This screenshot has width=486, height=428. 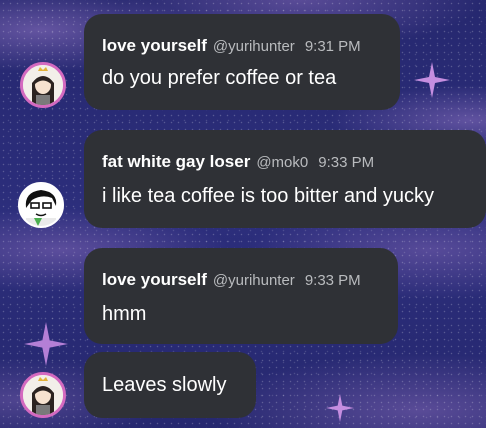 What do you see at coordinates (164, 385) in the screenshot?
I see `message-text: Leaves slowly` at bounding box center [164, 385].